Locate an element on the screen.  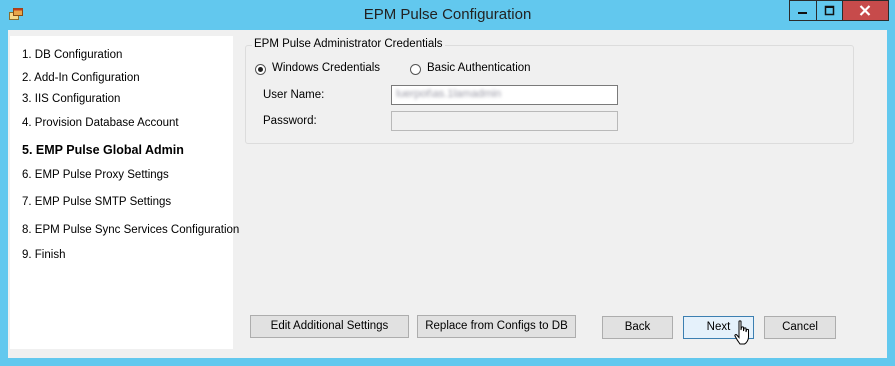
username-label: User Name: is located at coordinates (294, 95).